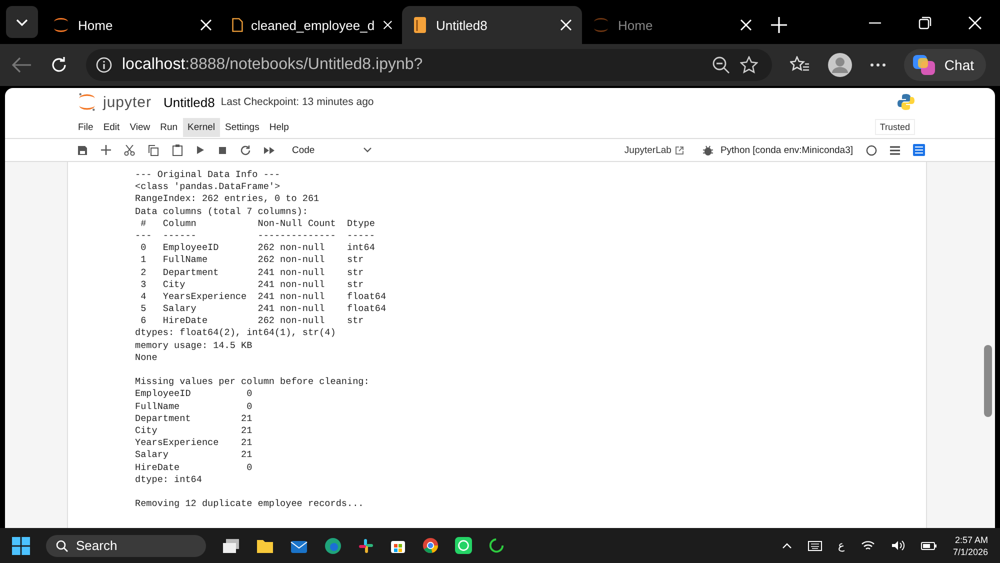 The image size is (1000, 563). What do you see at coordinates (146, 358) in the screenshot?
I see `output-line: None` at bounding box center [146, 358].